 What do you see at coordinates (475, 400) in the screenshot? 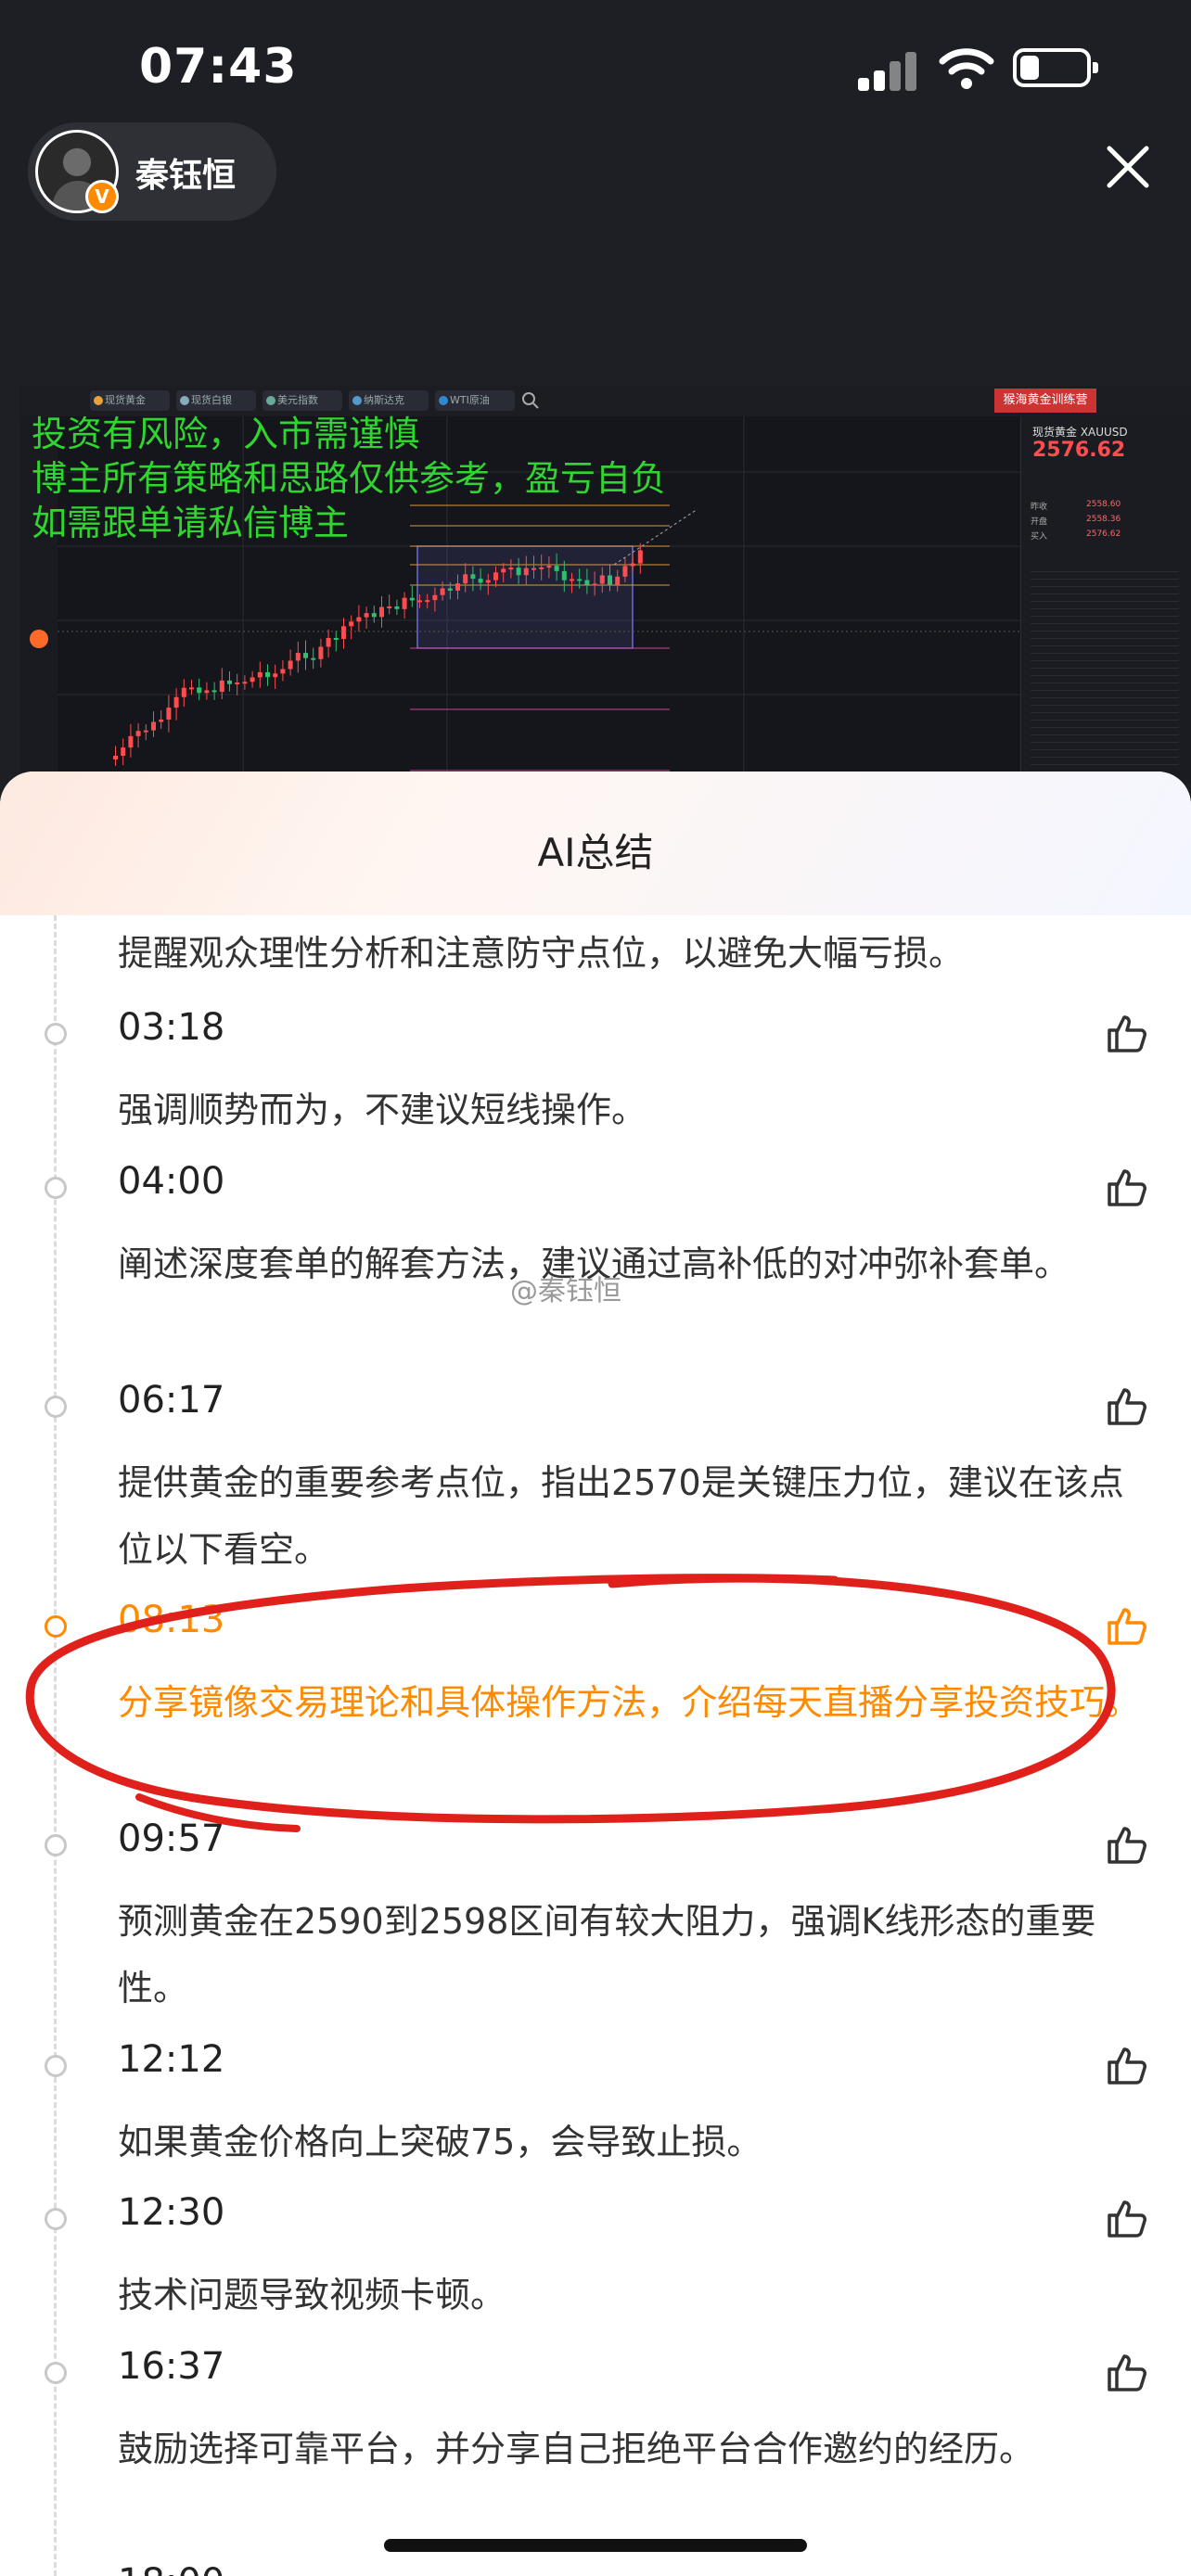
I see `symbol-tab: WTI原油` at bounding box center [475, 400].